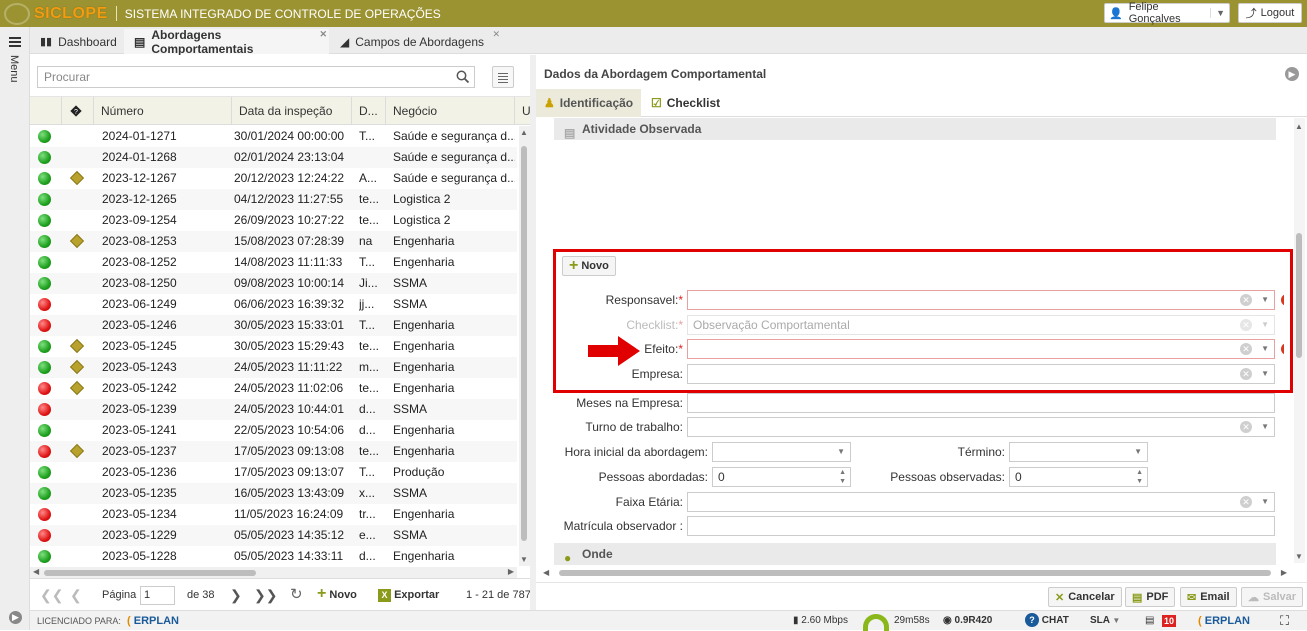 This screenshot has width=1307, height=631. What do you see at coordinates (408, 595) in the screenshot?
I see `export-button: X Exportar` at bounding box center [408, 595].